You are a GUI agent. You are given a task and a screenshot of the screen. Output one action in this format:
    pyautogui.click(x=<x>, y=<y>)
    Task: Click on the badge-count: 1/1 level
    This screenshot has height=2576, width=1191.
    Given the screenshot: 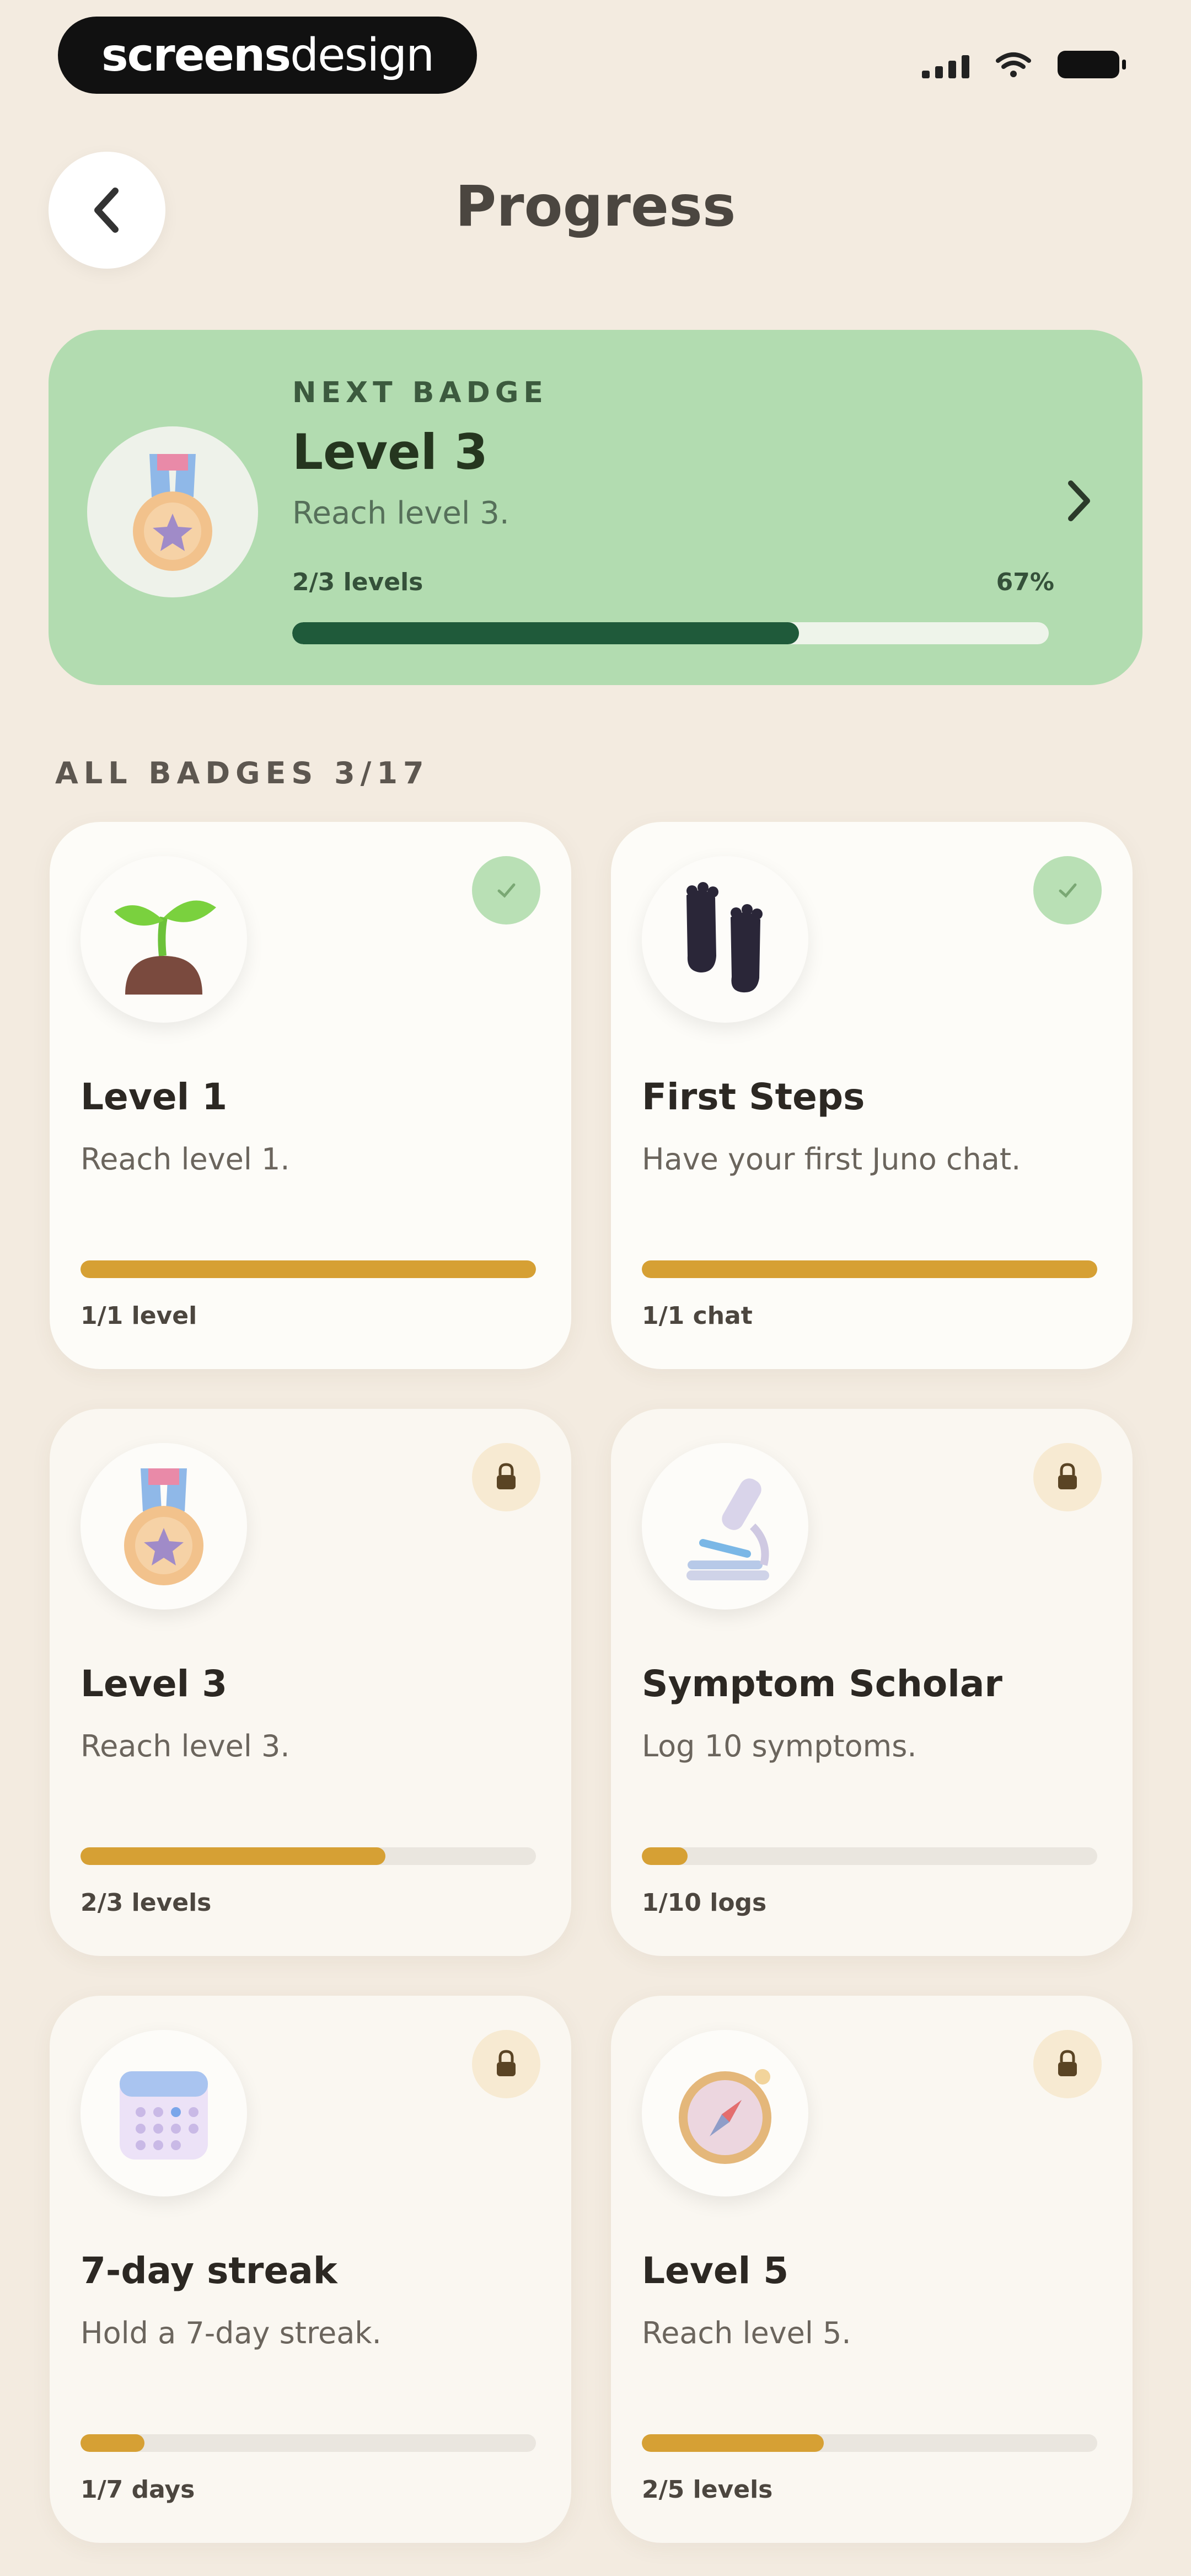 What is the action you would take?
    pyautogui.click(x=139, y=1316)
    